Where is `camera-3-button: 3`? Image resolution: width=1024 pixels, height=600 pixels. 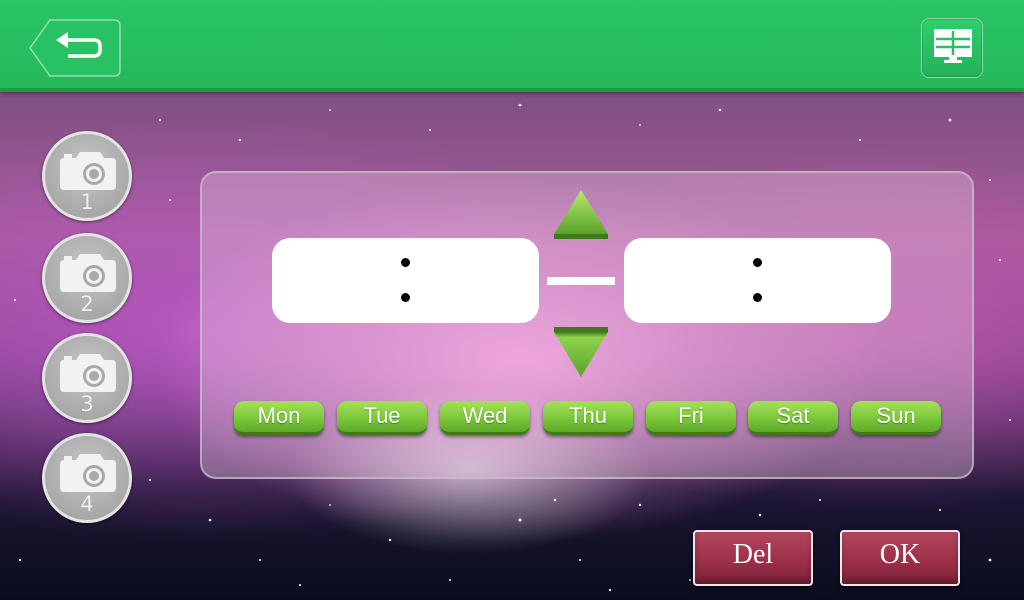 camera-3-button: 3 is located at coordinates (87, 378).